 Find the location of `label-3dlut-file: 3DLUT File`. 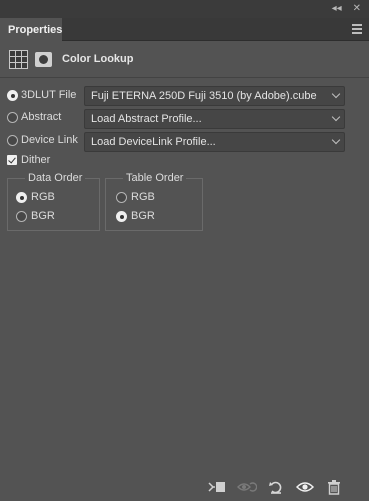

label-3dlut-file: 3DLUT File is located at coordinates (49, 95).